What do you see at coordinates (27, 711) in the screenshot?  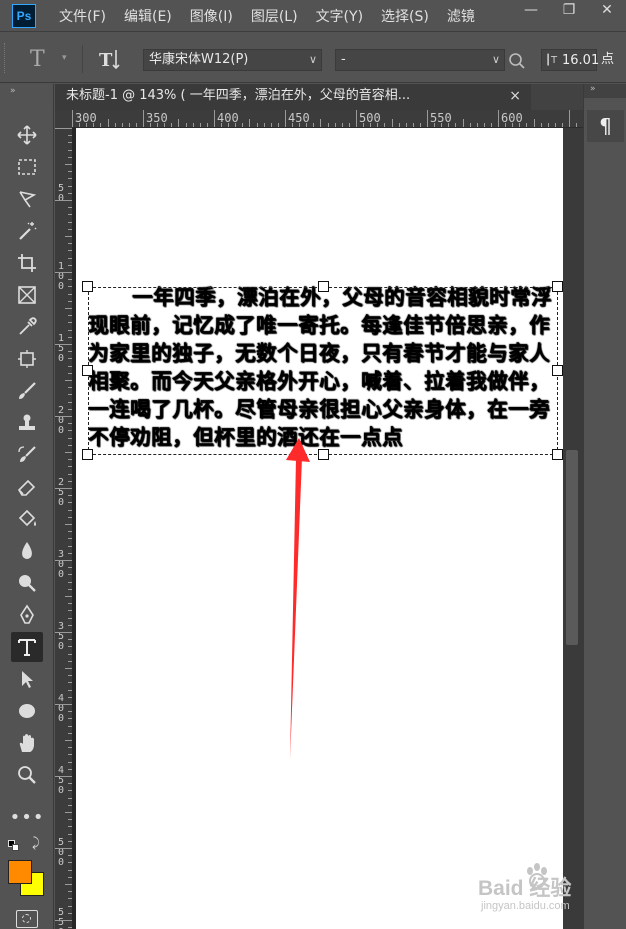 I see `ellipse-tool` at bounding box center [27, 711].